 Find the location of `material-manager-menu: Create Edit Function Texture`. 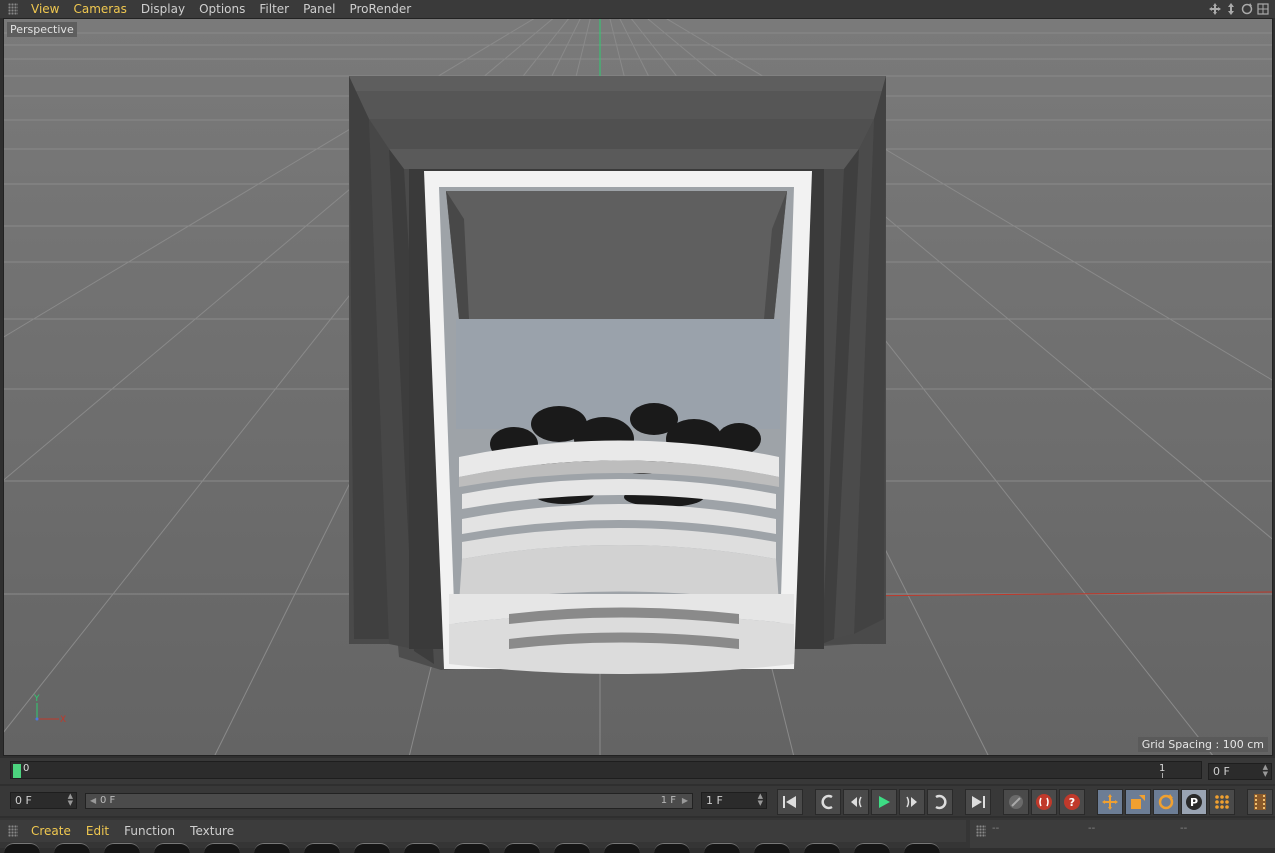

material-manager-menu: Create Edit Function Texture is located at coordinates (483, 831).